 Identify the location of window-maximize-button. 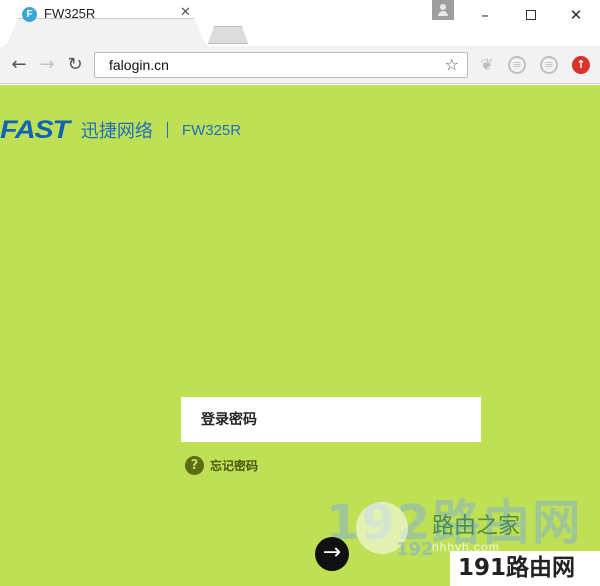
(531, 15).